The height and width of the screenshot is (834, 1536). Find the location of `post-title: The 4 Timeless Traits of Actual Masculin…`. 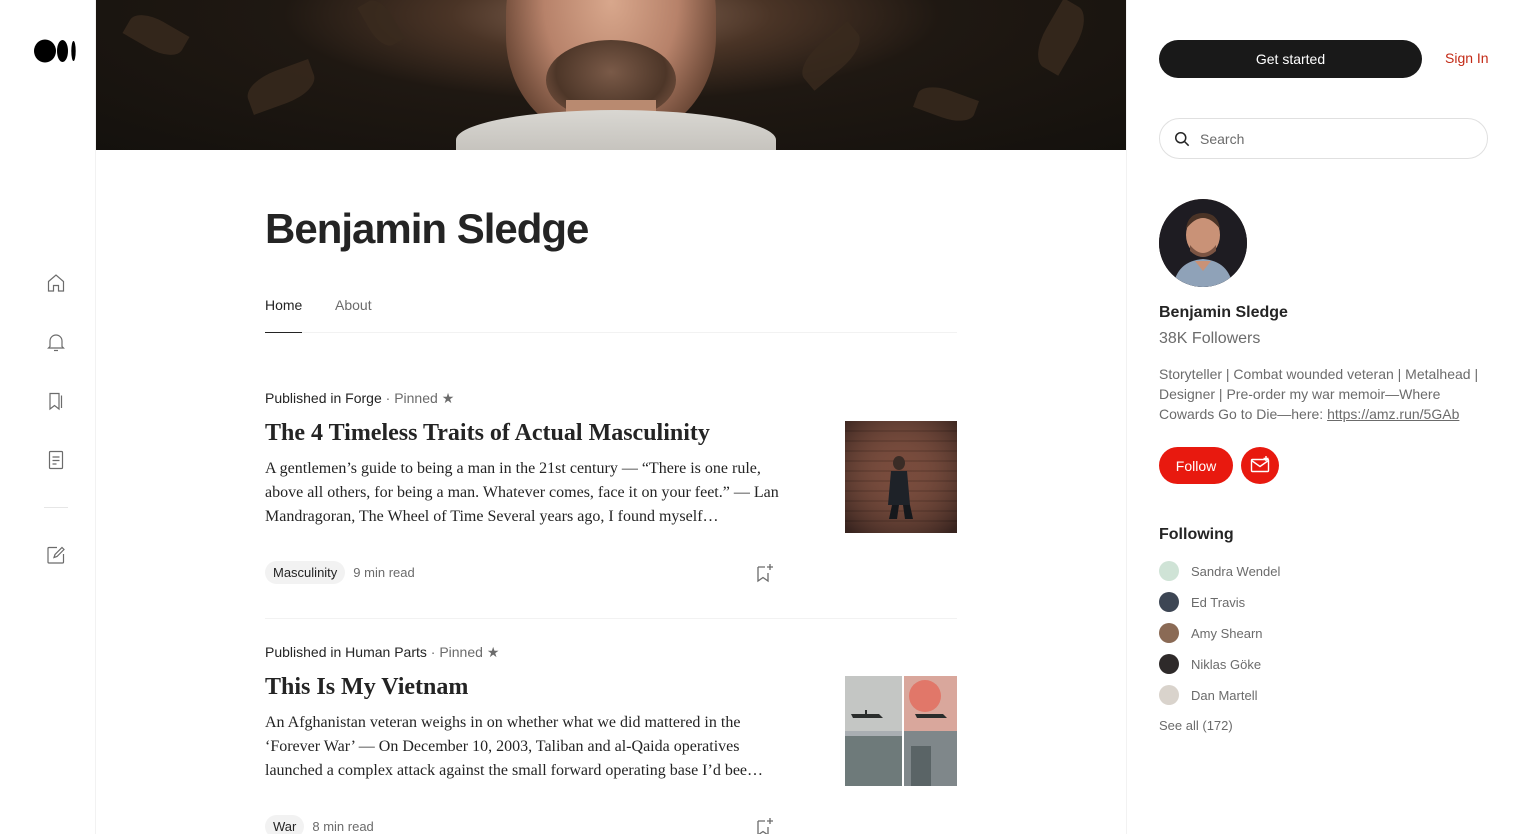

post-title: The 4 Timeless Traits of Actual Masculin… is located at coordinates (545, 433).